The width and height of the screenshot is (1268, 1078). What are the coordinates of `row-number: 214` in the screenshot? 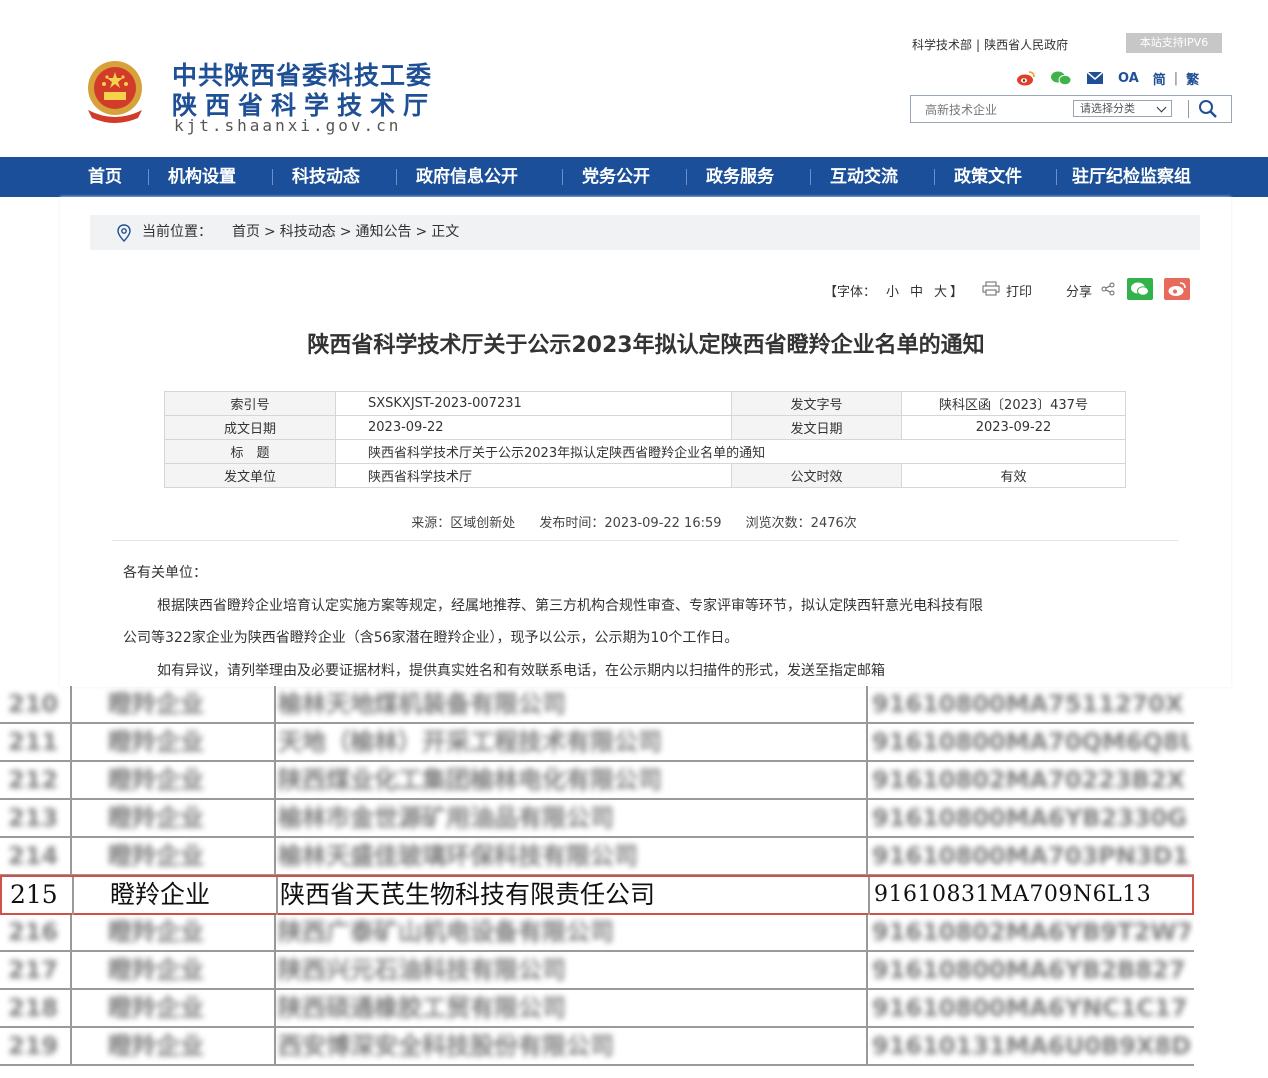 It's located at (33, 856).